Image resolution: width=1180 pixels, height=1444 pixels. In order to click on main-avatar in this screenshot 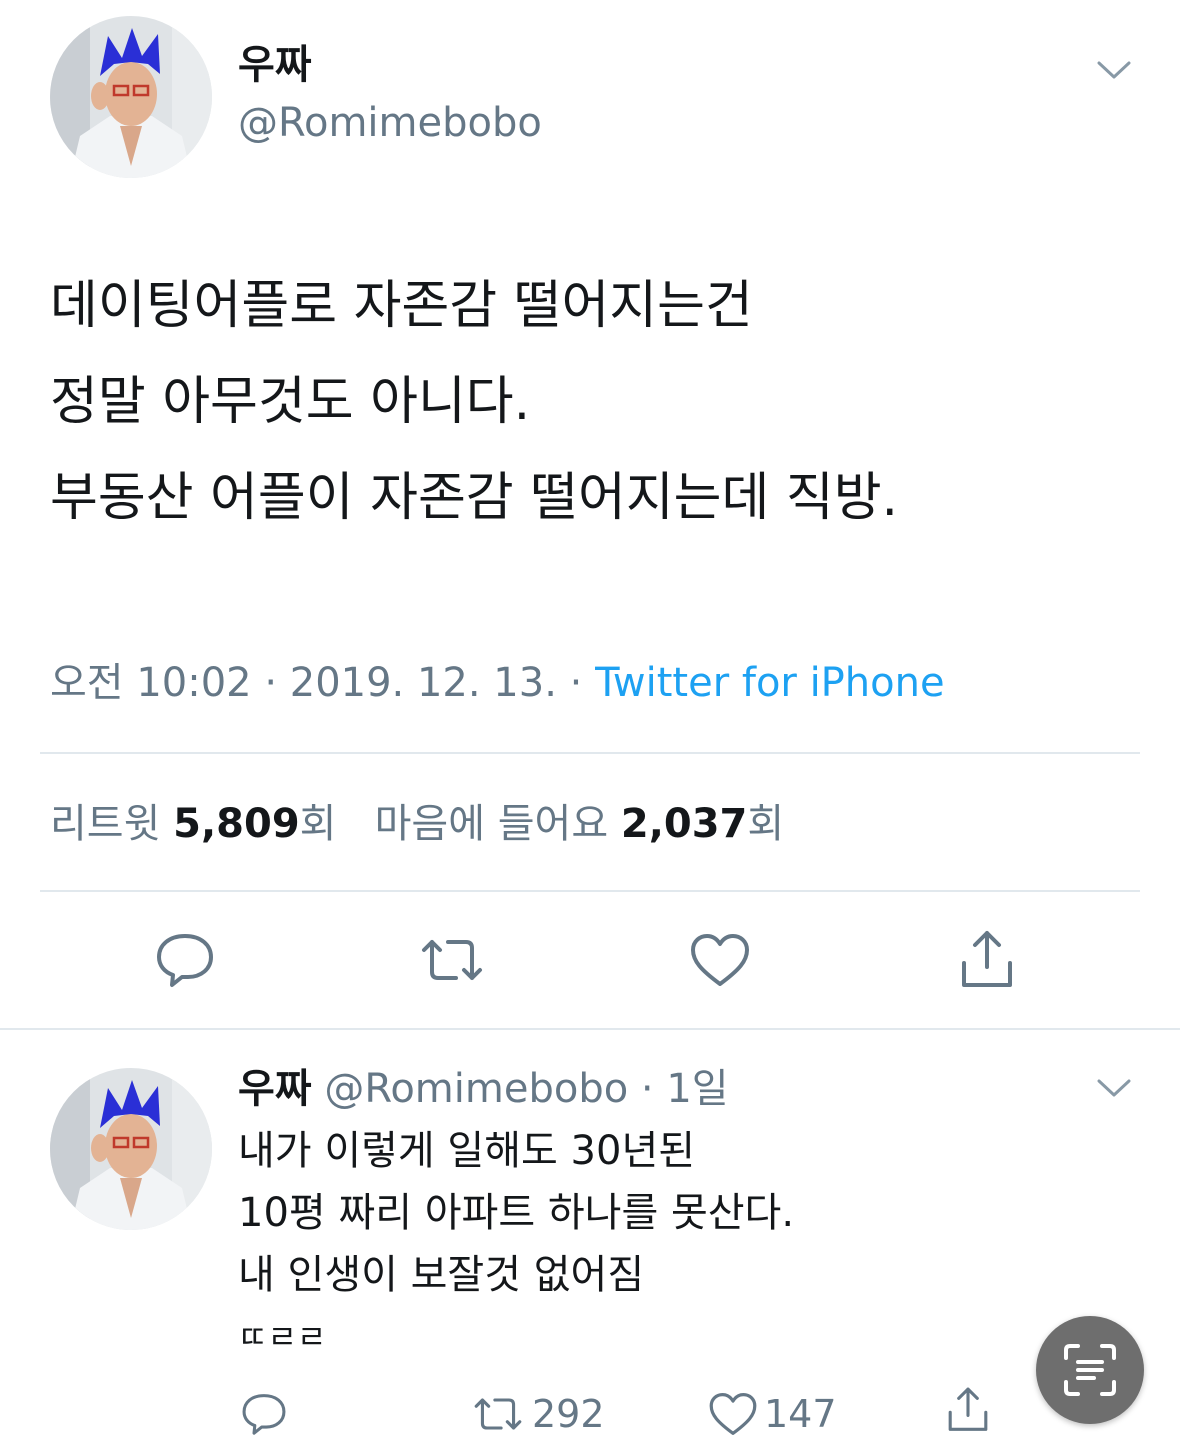, I will do `click(131, 97)`.